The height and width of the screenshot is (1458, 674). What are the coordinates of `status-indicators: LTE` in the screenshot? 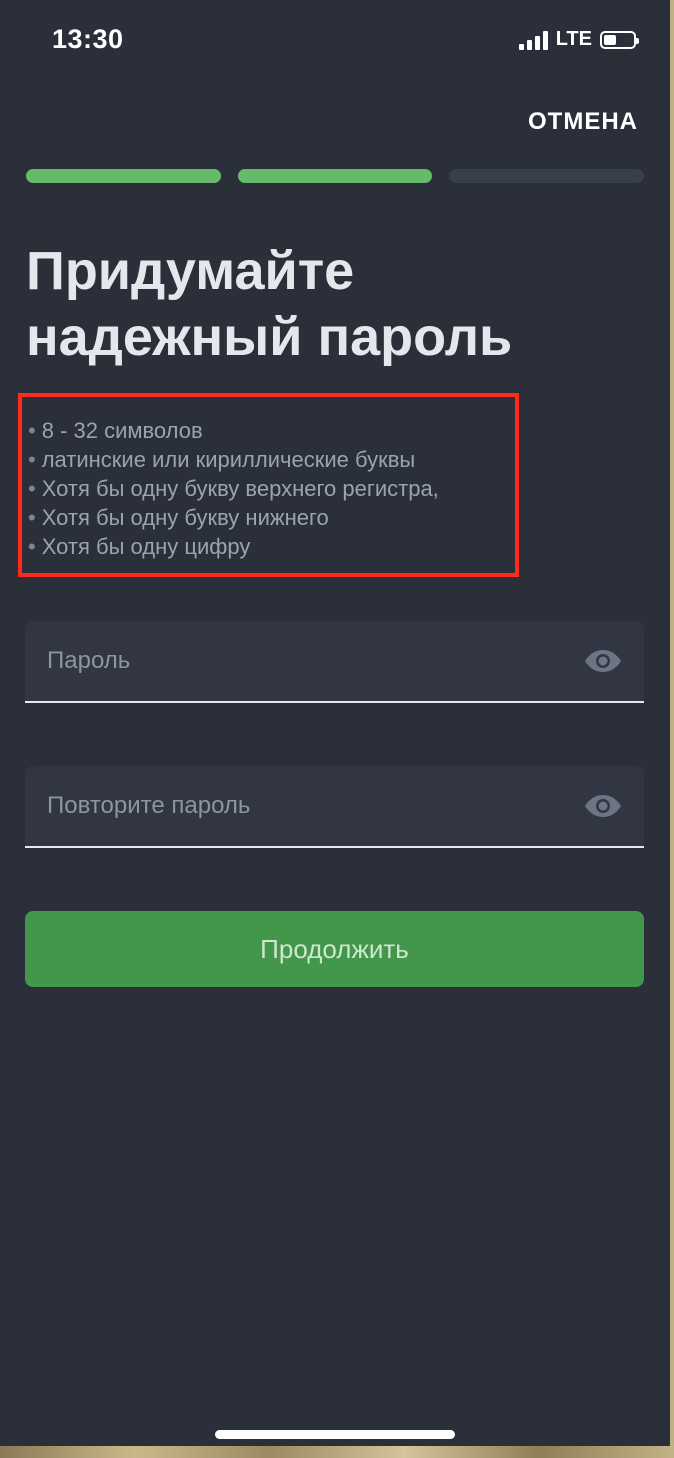 It's located at (578, 39).